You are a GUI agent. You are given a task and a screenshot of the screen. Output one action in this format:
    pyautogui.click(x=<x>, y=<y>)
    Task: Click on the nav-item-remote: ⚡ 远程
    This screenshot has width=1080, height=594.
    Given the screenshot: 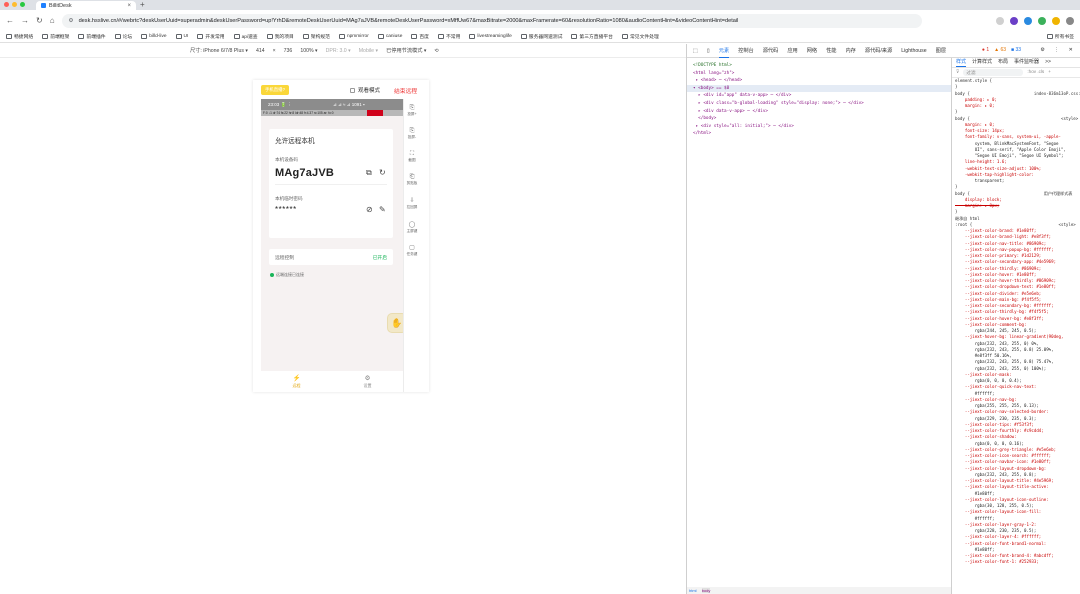 What is the action you would take?
    pyautogui.click(x=296, y=381)
    